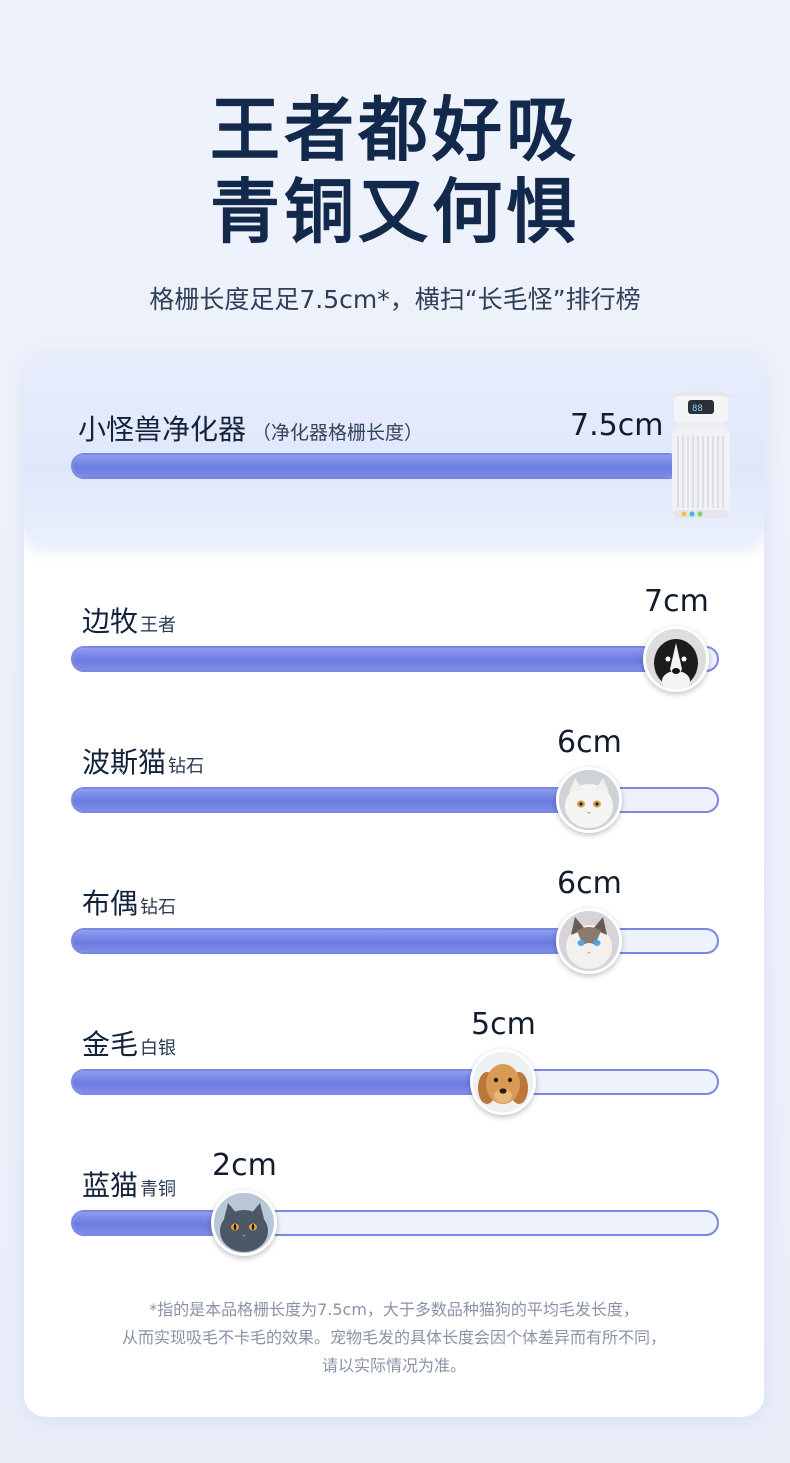 Image resolution: width=790 pixels, height=1463 pixels. Describe the element at coordinates (395, 299) in the screenshot. I see `subtitle: 格栅长度足足7.5cm*，横扫“长毛怪”排行榜` at that location.